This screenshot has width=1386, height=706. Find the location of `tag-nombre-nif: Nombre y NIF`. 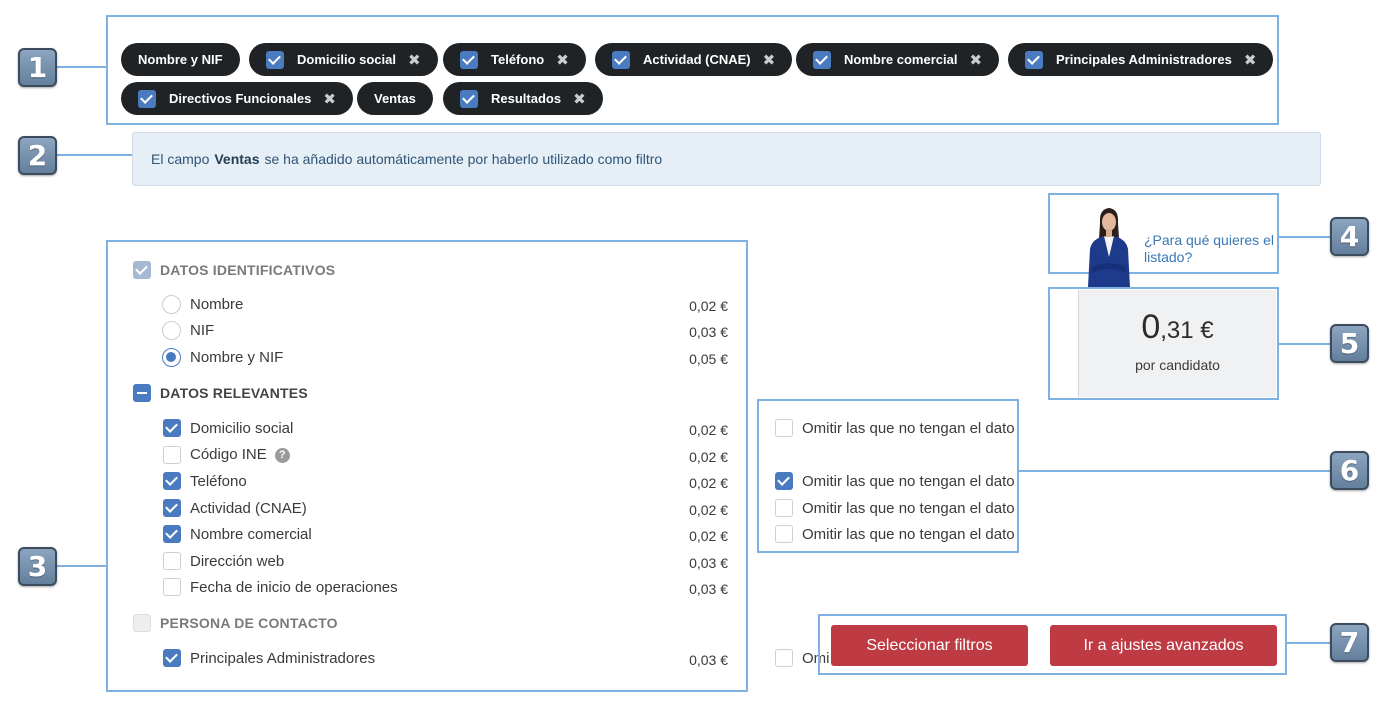

tag-nombre-nif: Nombre y NIF is located at coordinates (180, 59).